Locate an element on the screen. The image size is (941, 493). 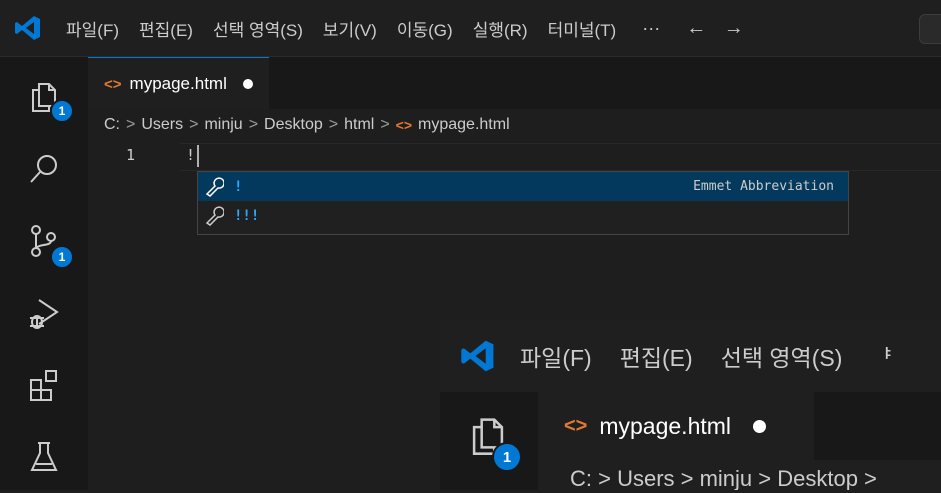
menu-view: 보기(V) is located at coordinates (350, 28).